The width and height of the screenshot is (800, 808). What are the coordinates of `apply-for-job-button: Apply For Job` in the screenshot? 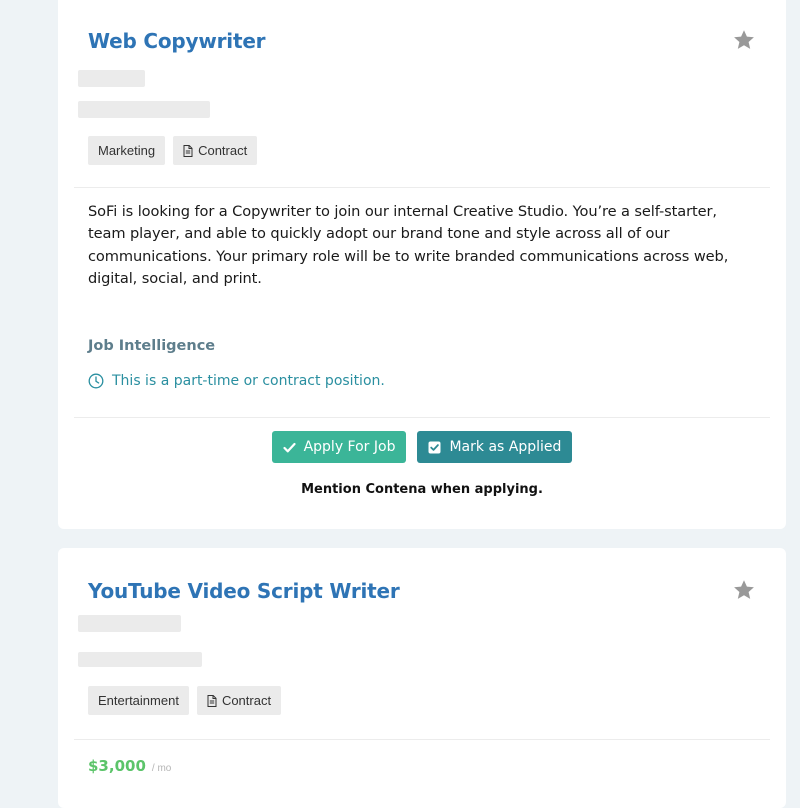 It's located at (339, 447).